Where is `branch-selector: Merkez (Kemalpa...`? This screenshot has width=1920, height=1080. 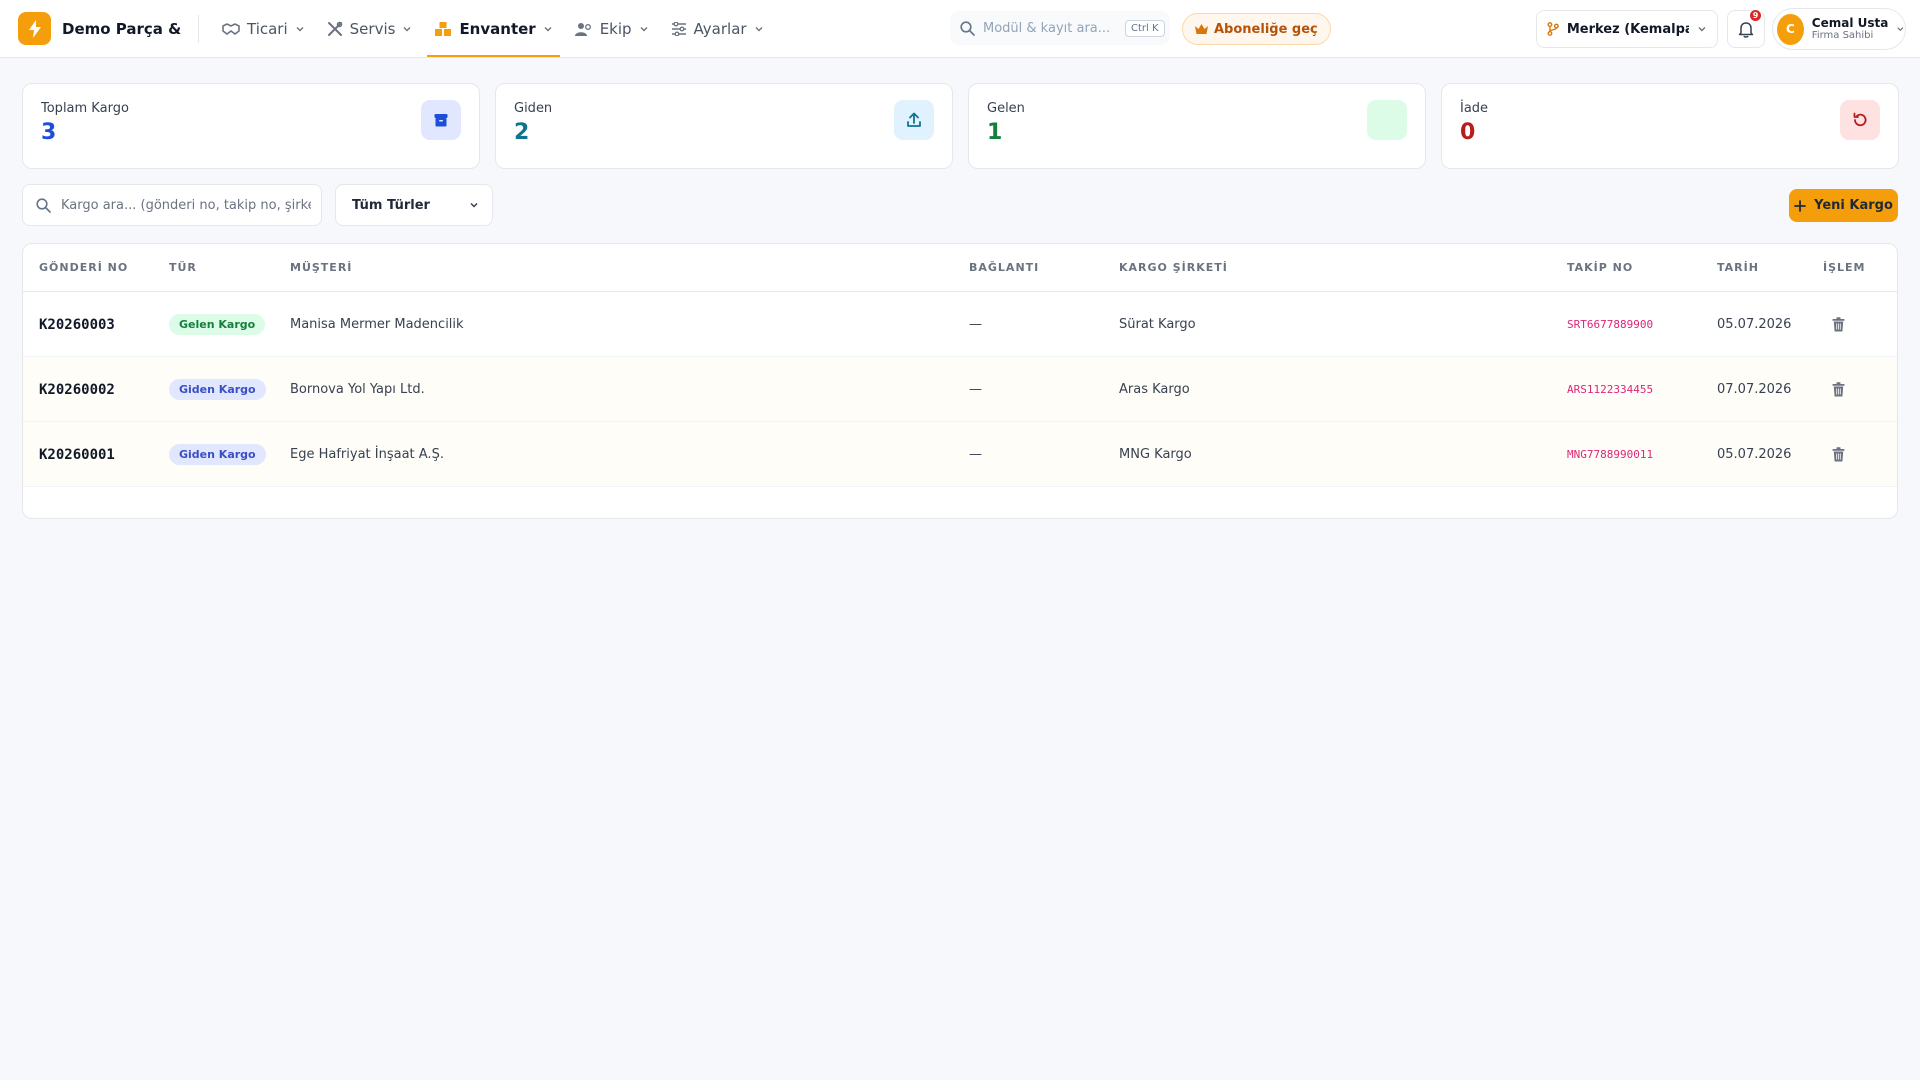 branch-selector: Merkez (Kemalpa... is located at coordinates (1627, 29).